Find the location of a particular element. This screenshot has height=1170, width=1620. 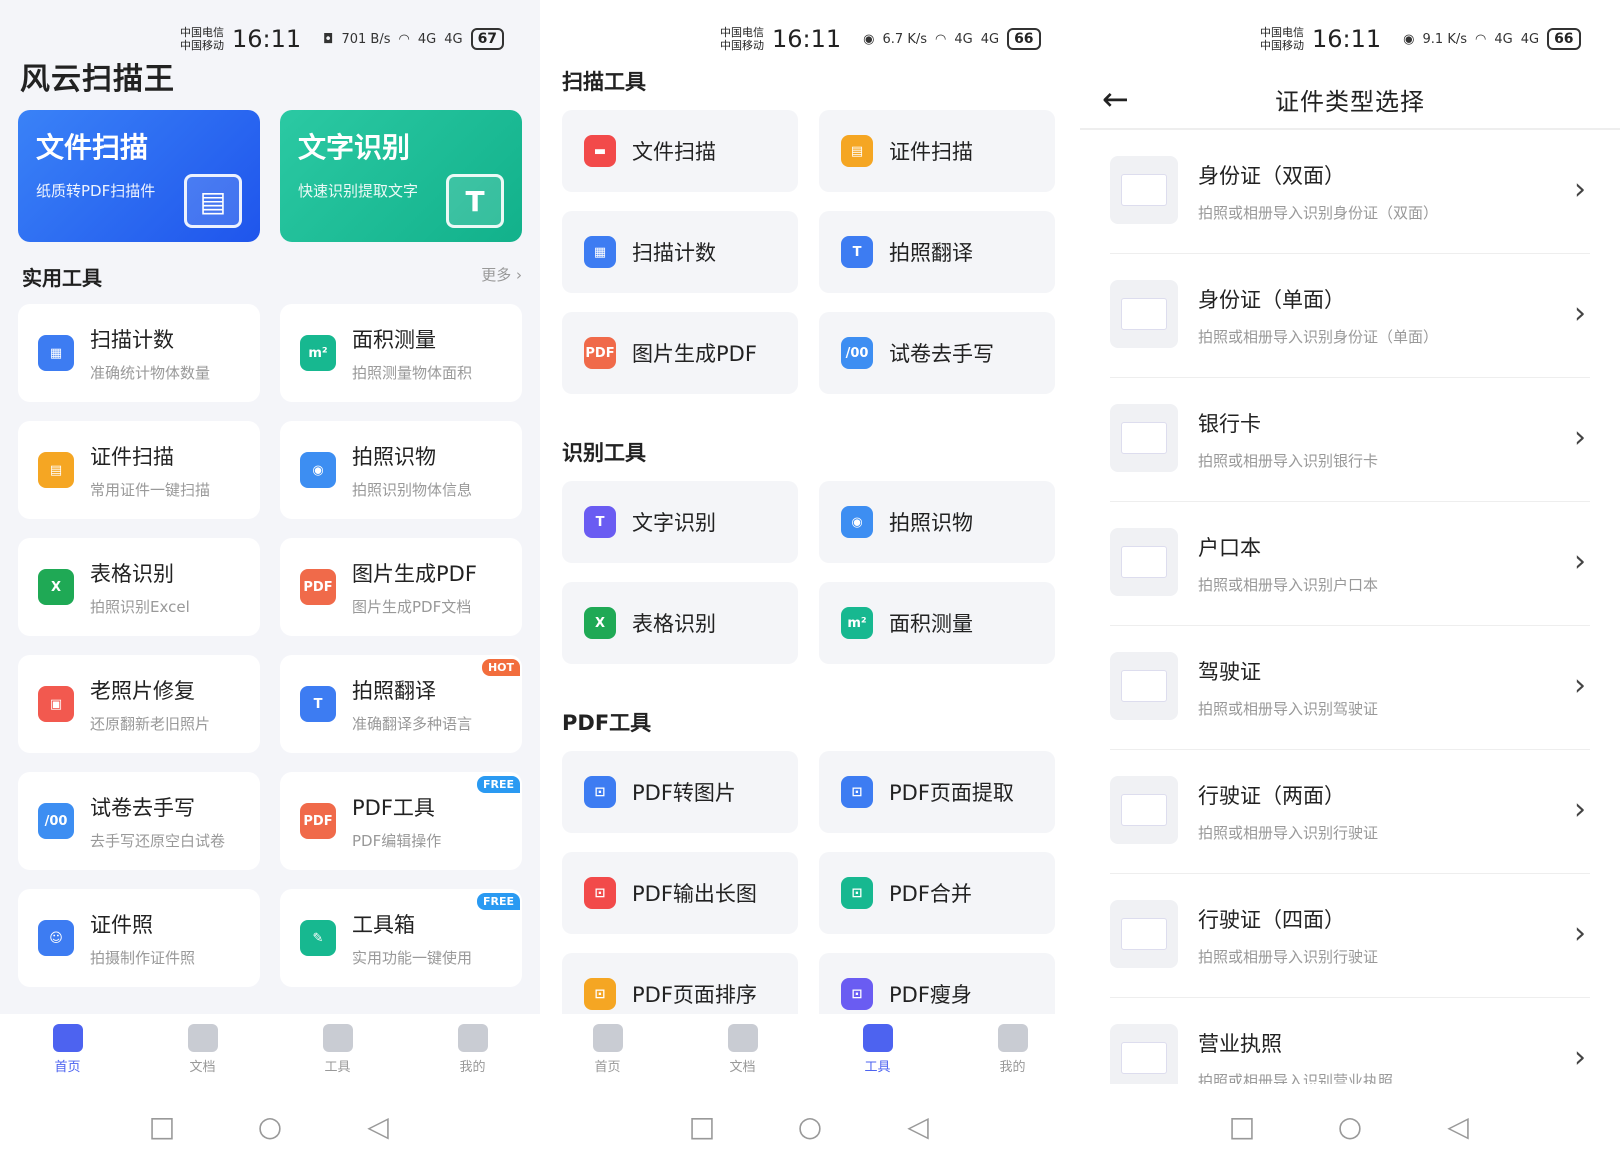

tool-tile: ▤ 证件扫描 常用证件一键扫描 is located at coordinates (139, 470).